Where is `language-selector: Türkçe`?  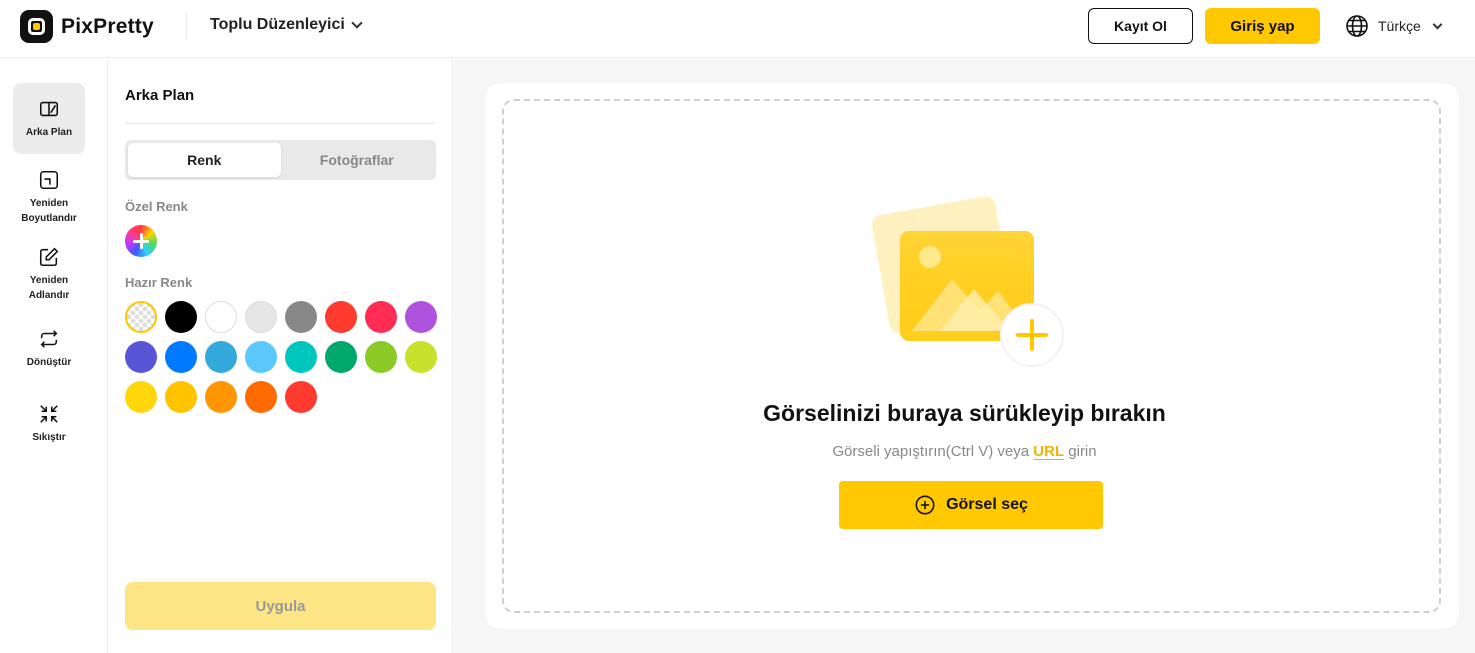 language-selector: Türkçe is located at coordinates (1394, 26).